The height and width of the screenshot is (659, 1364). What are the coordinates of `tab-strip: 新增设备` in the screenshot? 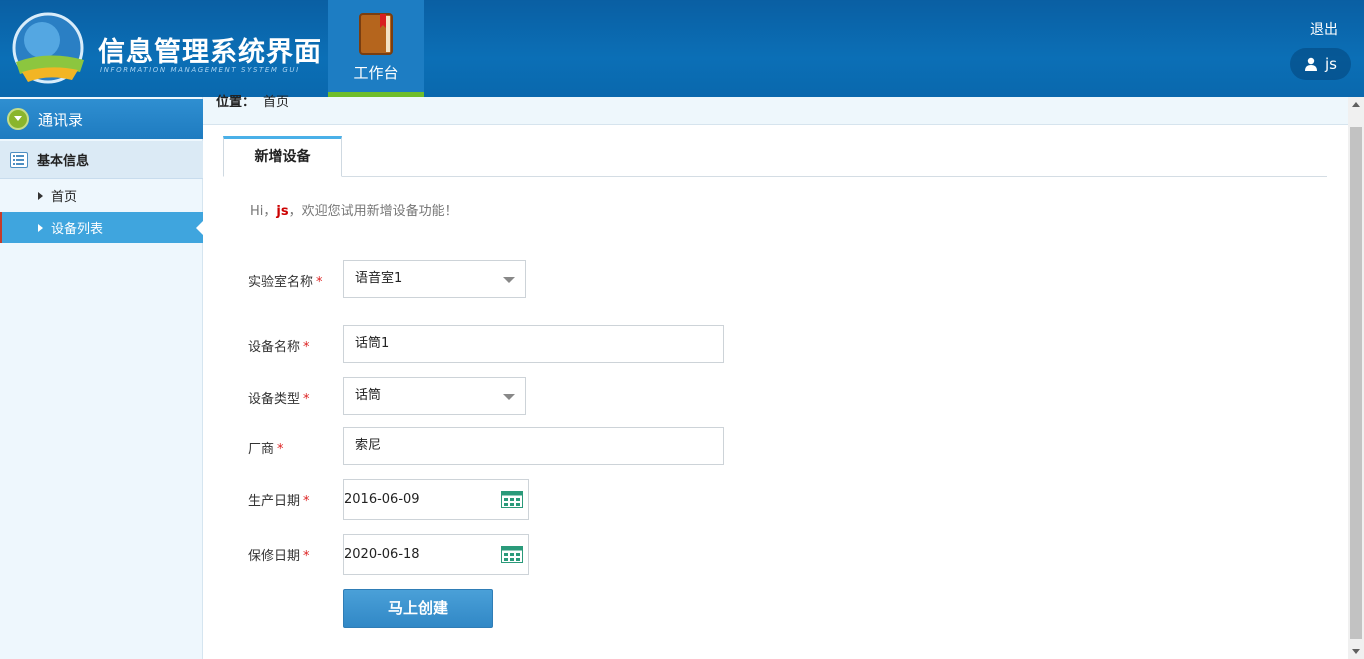 It's located at (775, 156).